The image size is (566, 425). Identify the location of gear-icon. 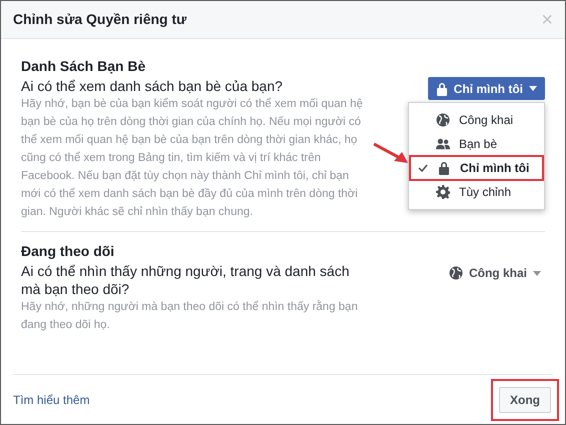
(443, 192).